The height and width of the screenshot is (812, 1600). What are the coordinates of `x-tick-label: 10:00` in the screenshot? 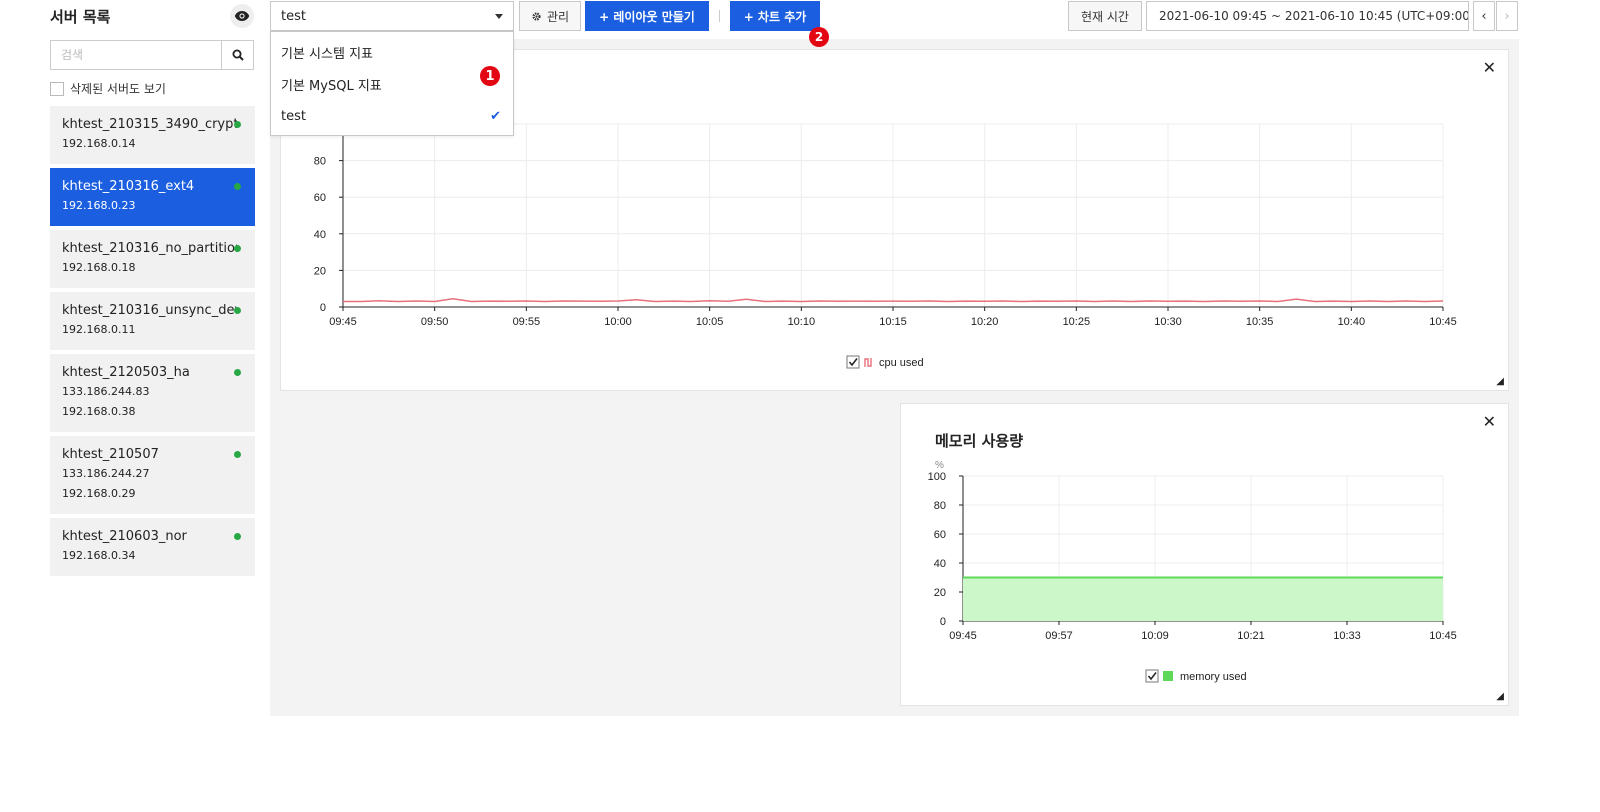 It's located at (618, 322).